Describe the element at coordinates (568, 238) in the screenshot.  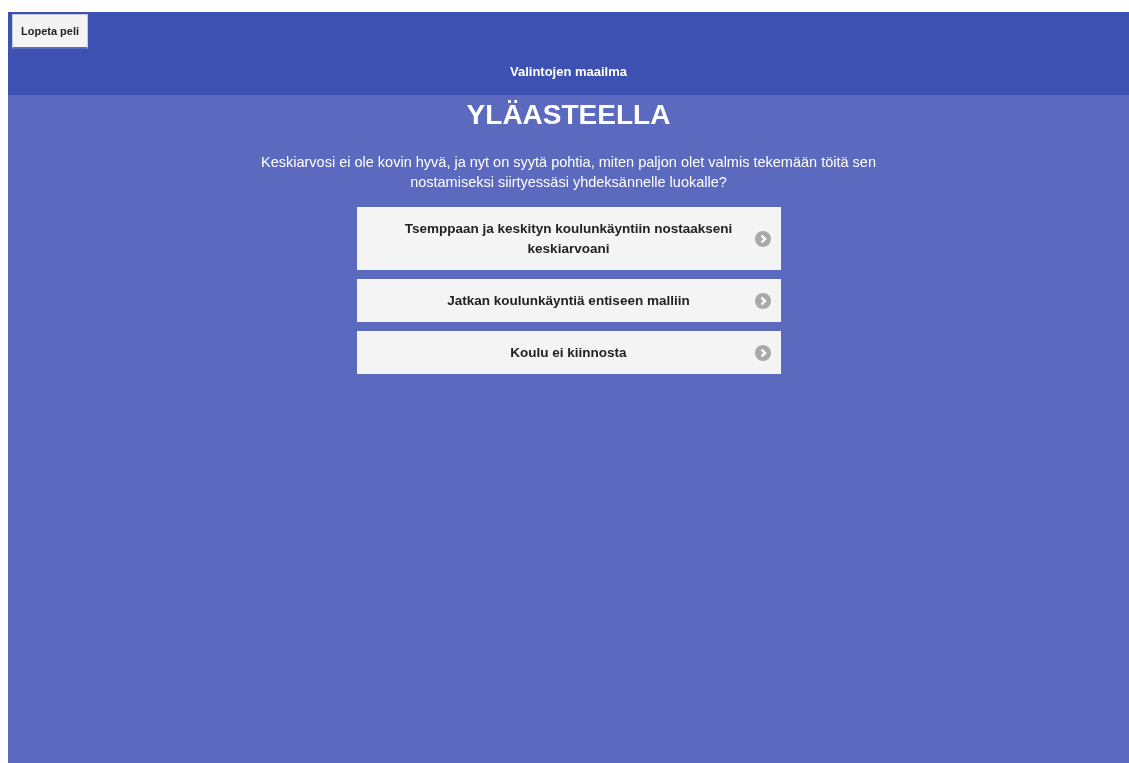
I see `answer-option: Tsemppaan ja keskityn koulunkäyntiin nostaakseni keskiarvoani` at that location.